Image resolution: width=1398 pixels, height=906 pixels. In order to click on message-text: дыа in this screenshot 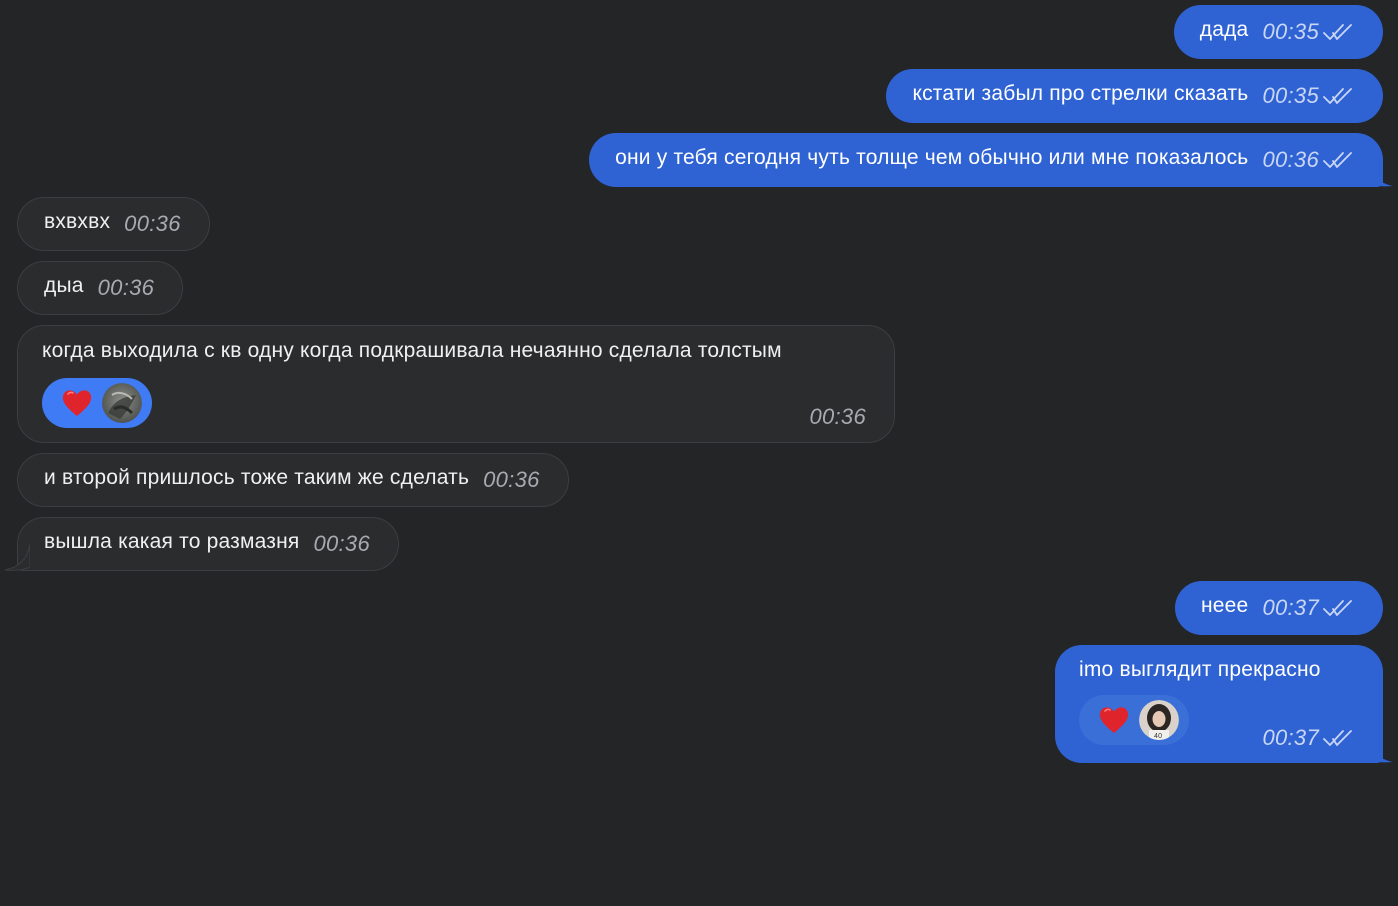, I will do `click(64, 285)`.